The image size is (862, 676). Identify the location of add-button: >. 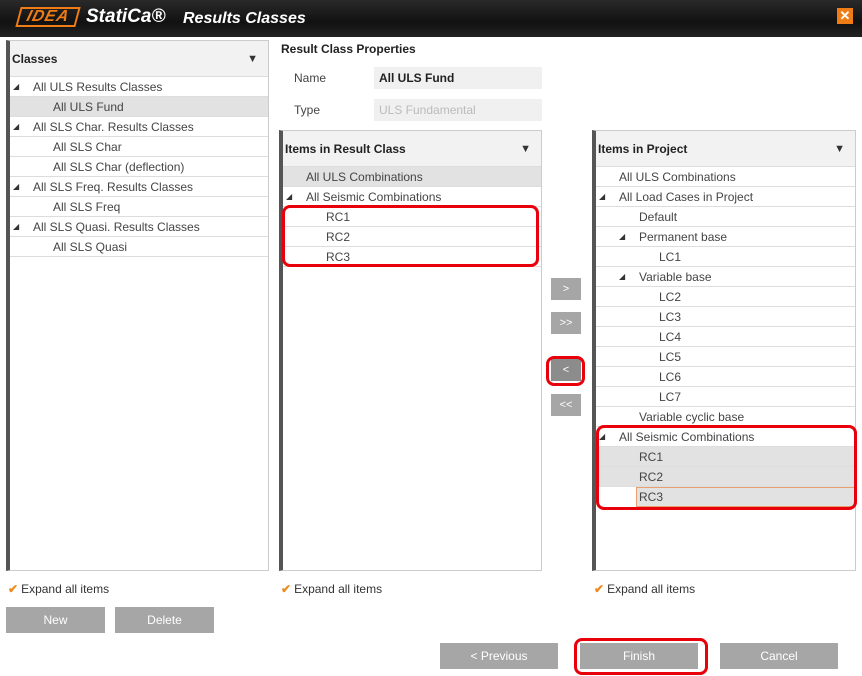
(566, 289).